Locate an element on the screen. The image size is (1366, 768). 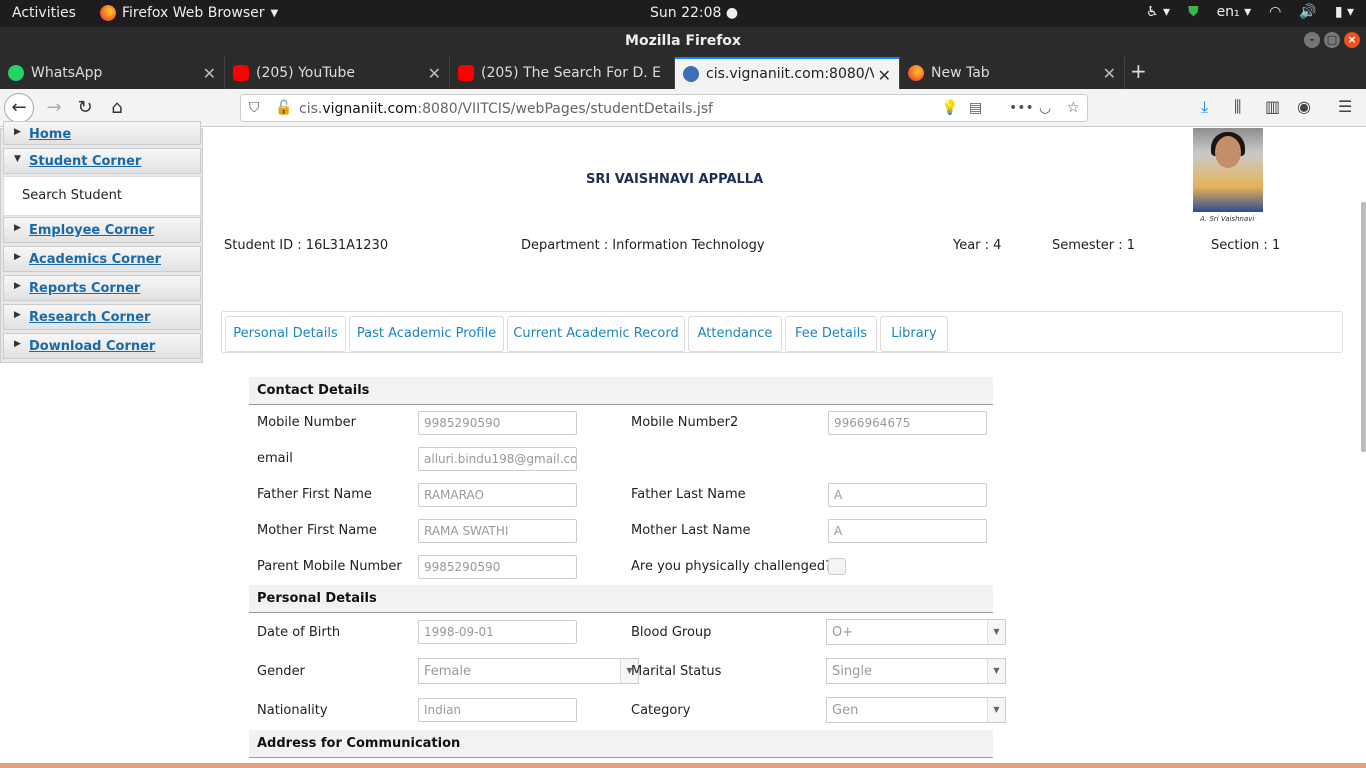
sidebar-item-reports-corner: ▶ Reports Corner is located at coordinates (102, 288).